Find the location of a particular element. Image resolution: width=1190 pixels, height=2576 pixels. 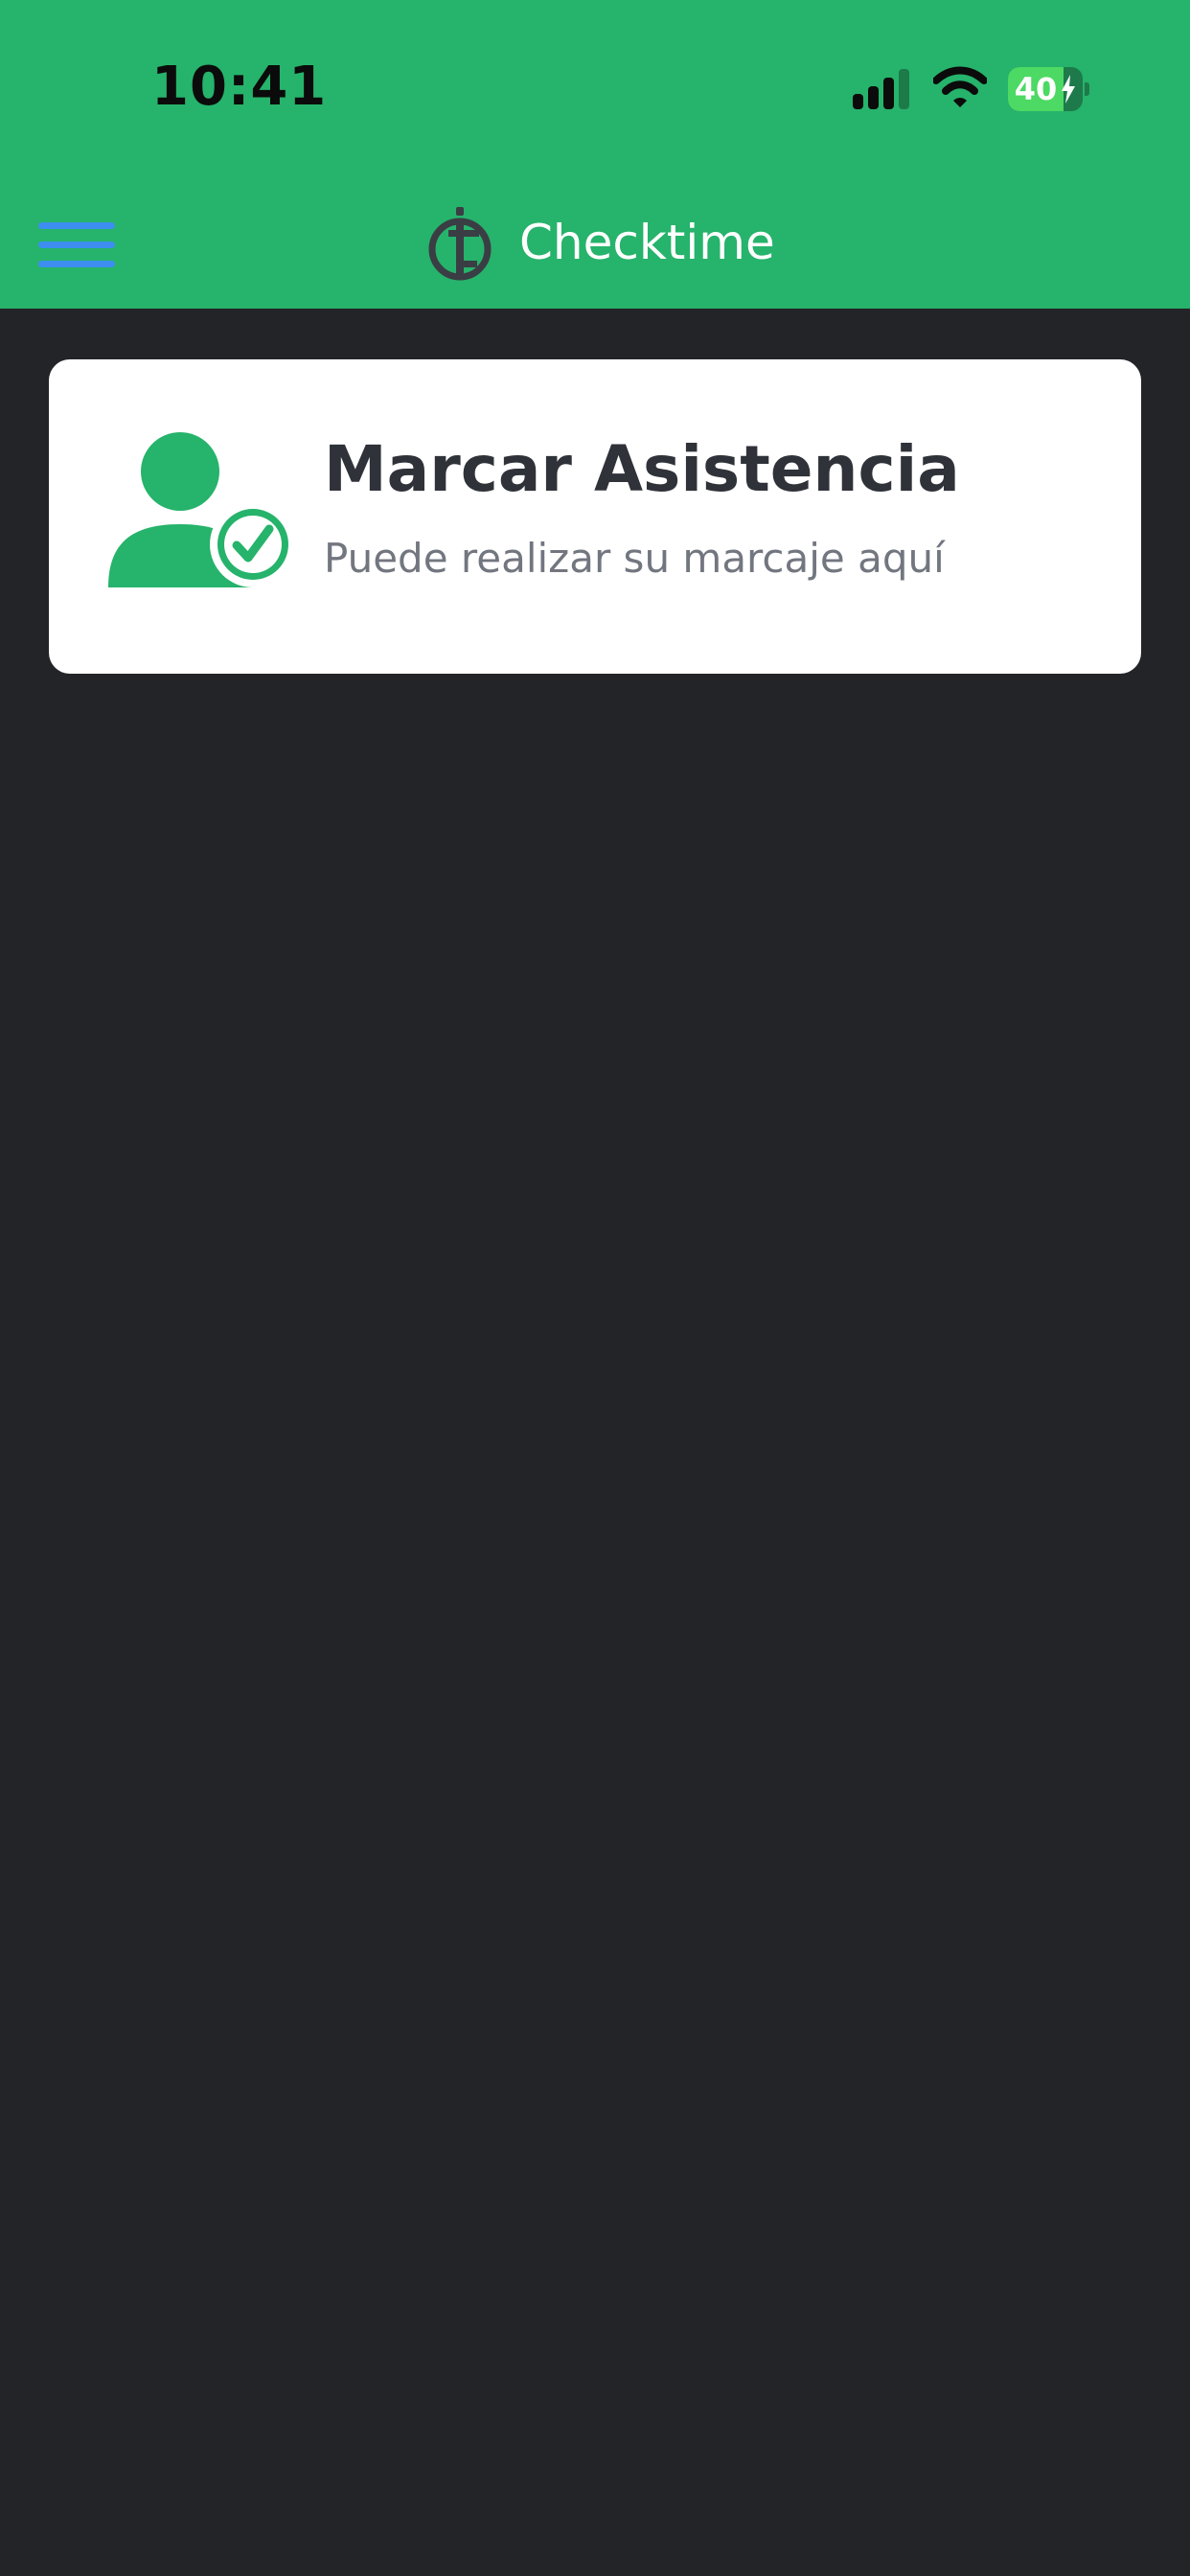

card-subtitle: Puede realizar su marcaje aquí is located at coordinates (635, 558).